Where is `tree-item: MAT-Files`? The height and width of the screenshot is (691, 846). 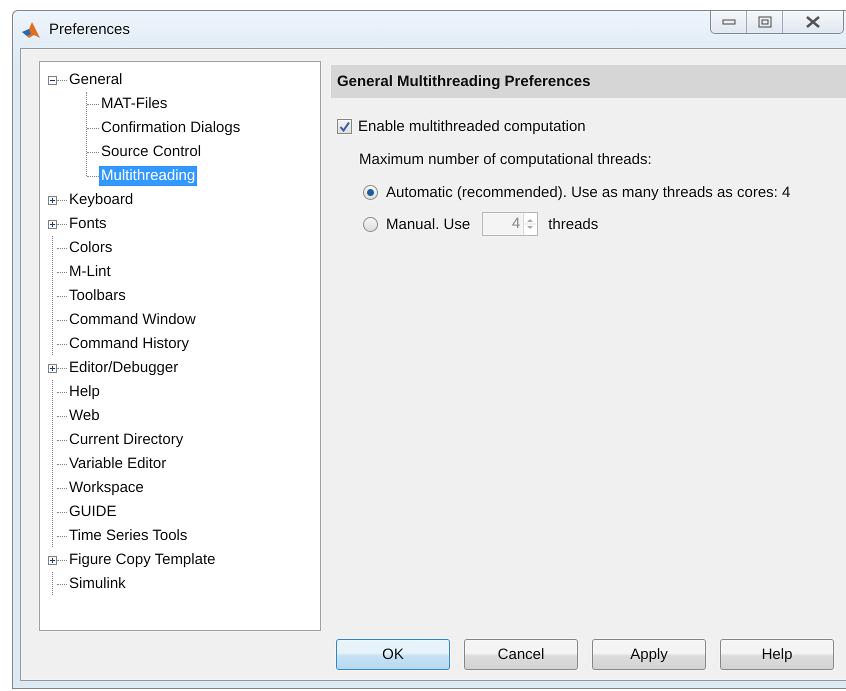
tree-item: MAT-Files is located at coordinates (134, 104).